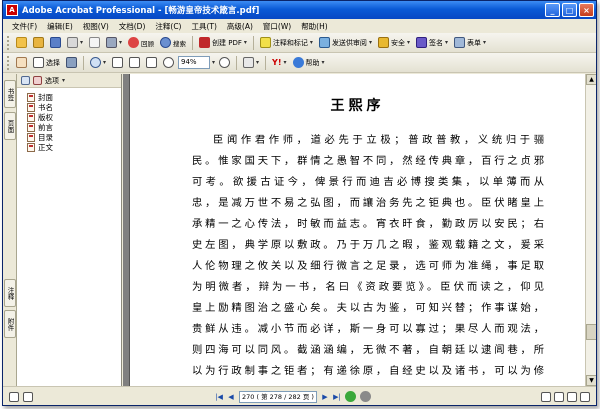  Describe the element at coordinates (74, 137) in the screenshot. I see `bookmark-item: 目录` at that location.